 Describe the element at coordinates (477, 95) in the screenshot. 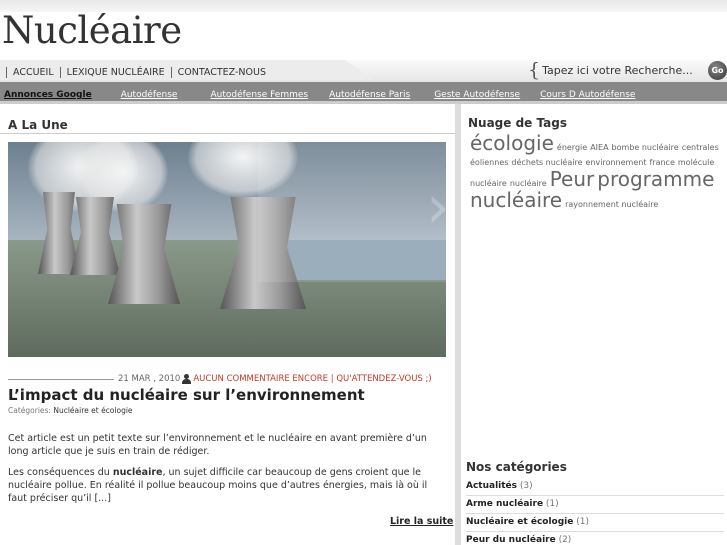

I see `ad-link: Geste Autodéfense` at that location.